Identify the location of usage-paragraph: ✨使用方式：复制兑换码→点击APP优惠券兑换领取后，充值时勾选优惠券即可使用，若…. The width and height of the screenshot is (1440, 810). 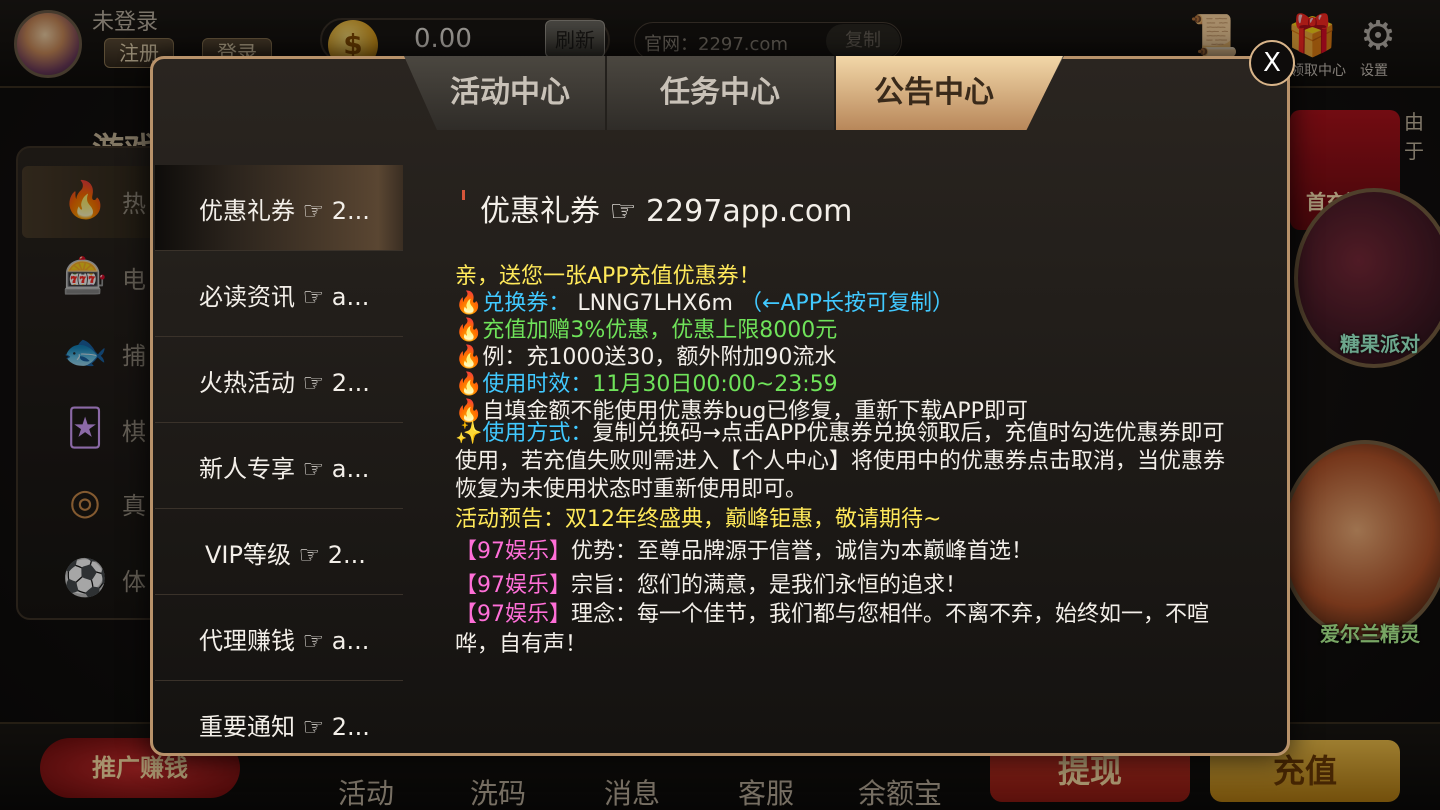
(840, 462).